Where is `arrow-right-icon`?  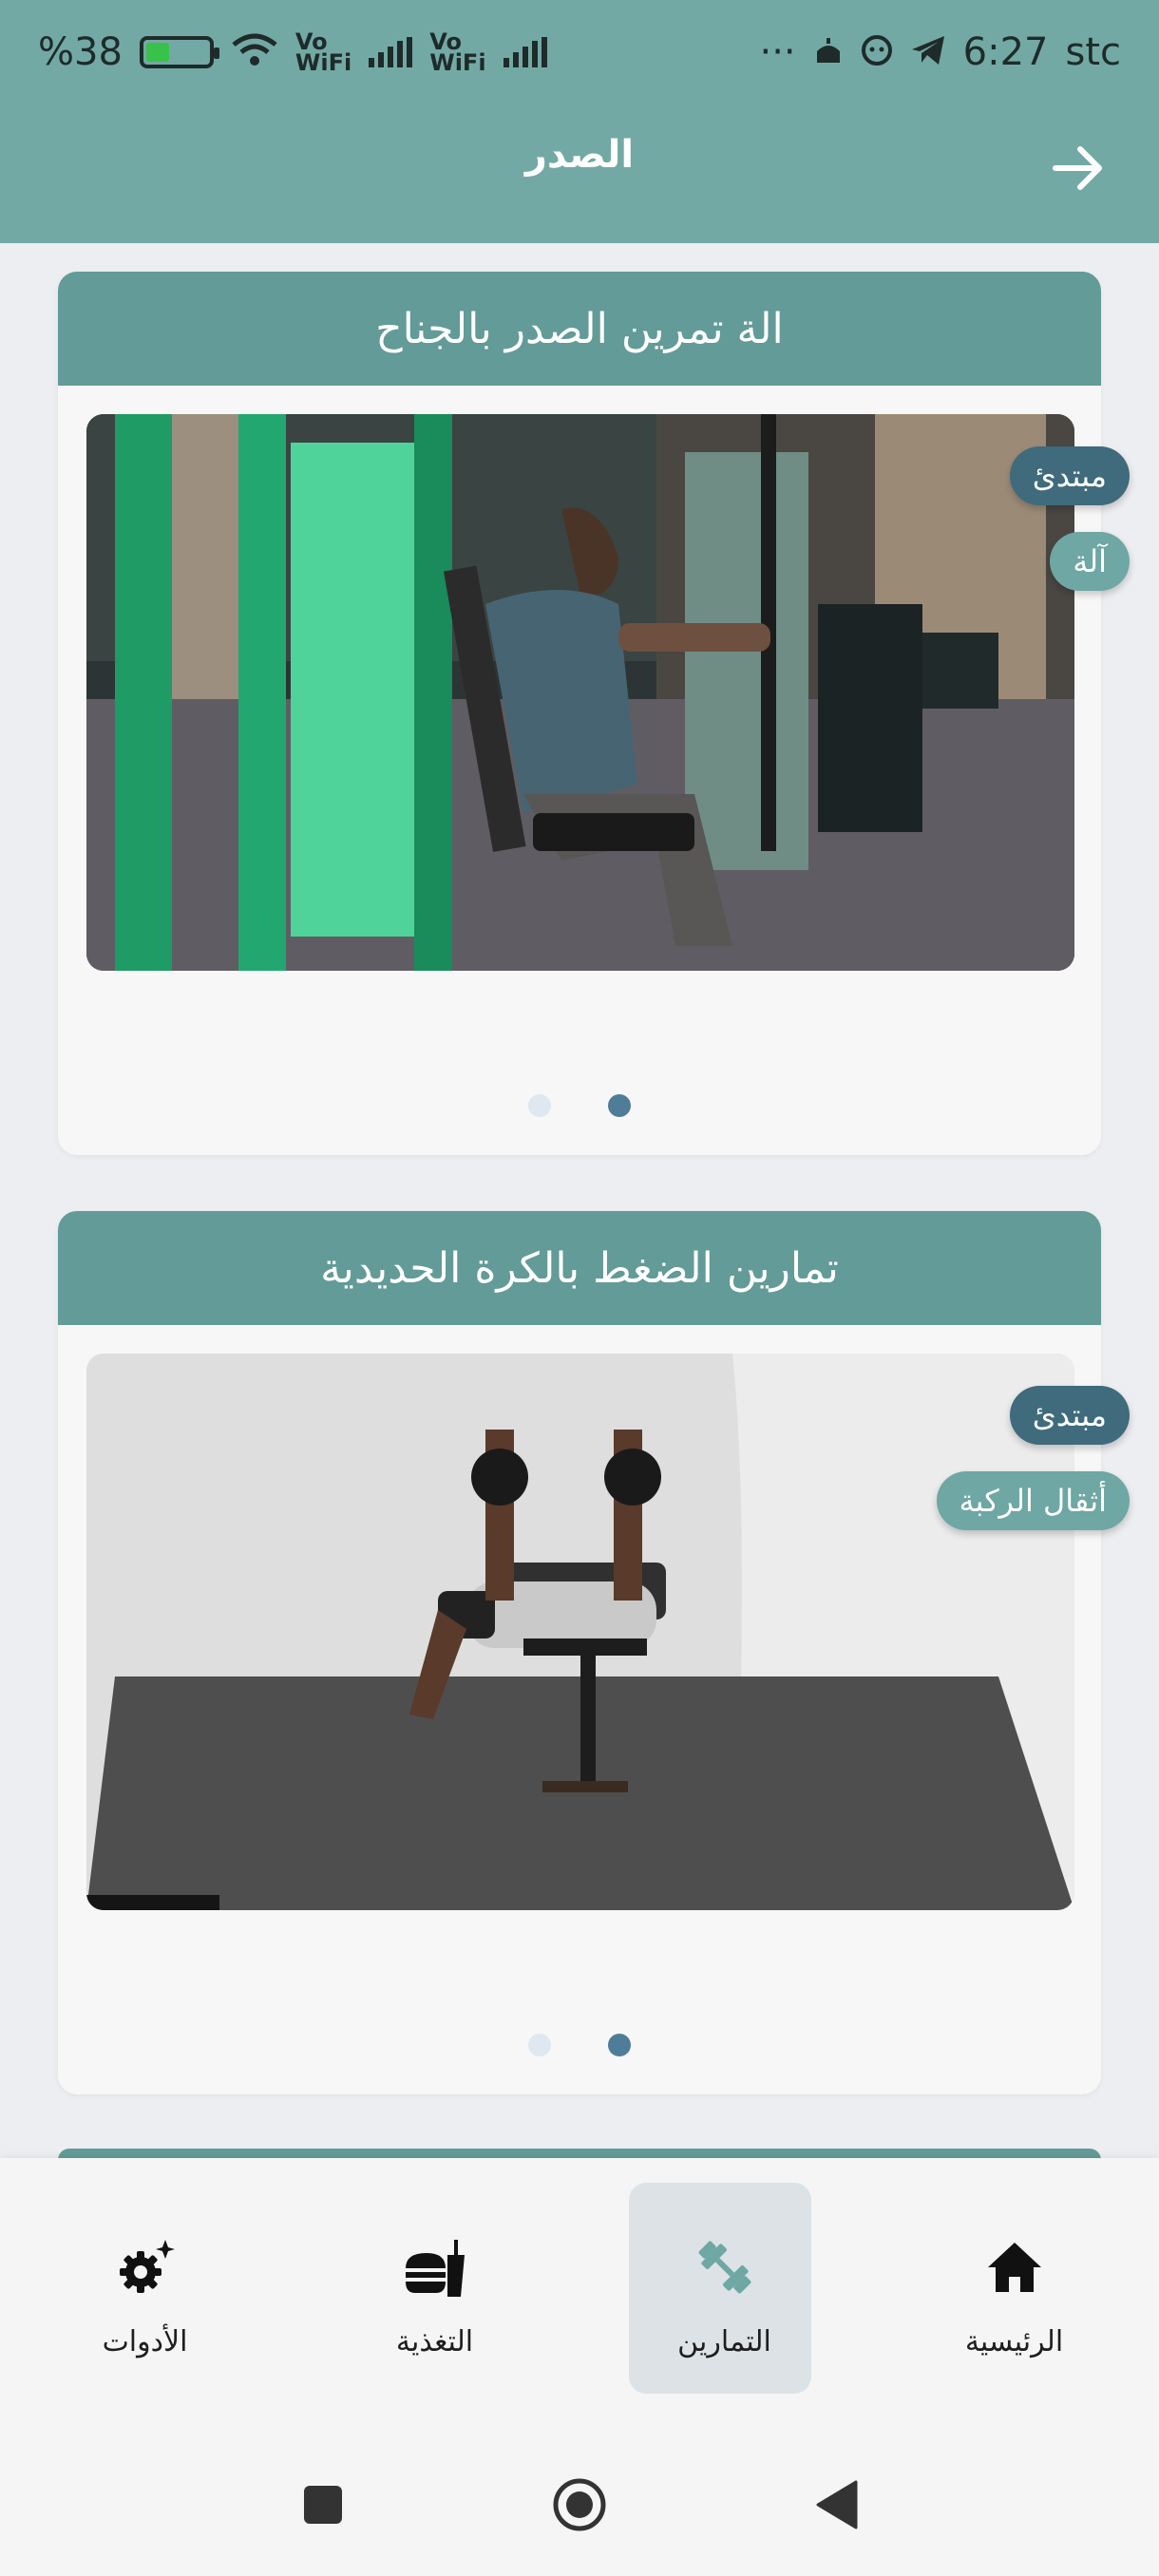 arrow-right-icon is located at coordinates (1077, 168).